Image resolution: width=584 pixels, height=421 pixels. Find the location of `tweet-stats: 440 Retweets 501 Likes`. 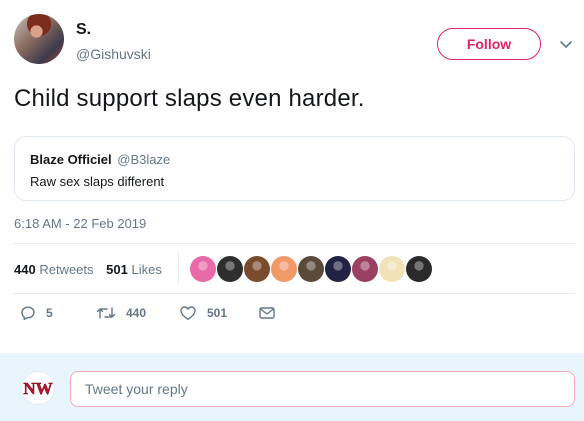

tweet-stats: 440 Retweets 501 Likes is located at coordinates (92, 269).